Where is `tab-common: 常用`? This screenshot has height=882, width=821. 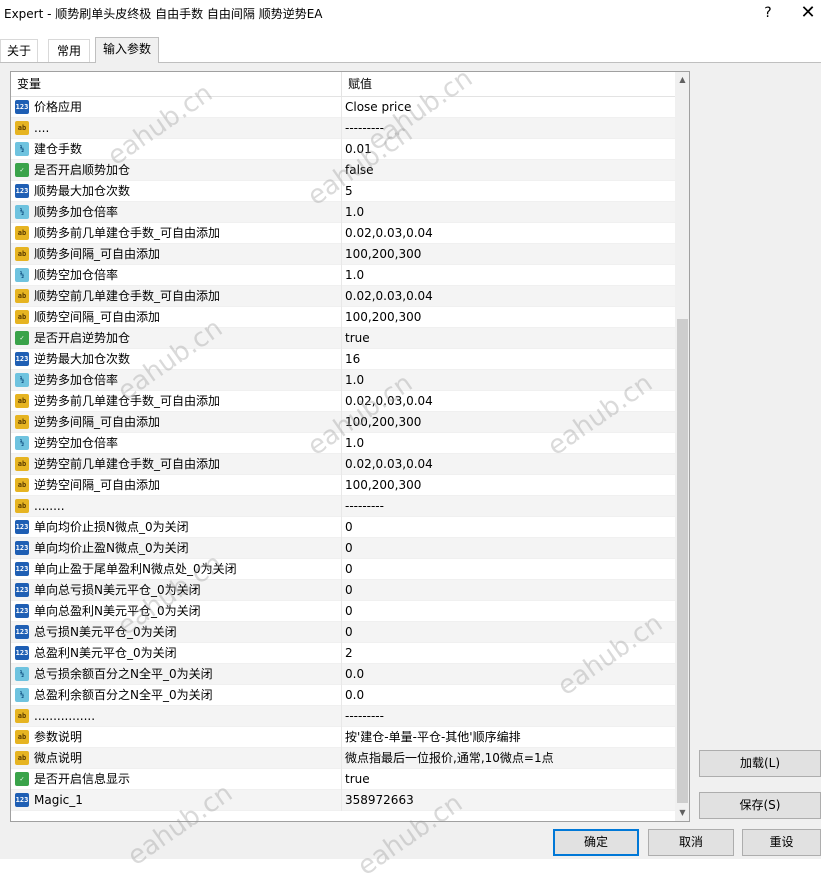 tab-common: 常用 is located at coordinates (69, 50).